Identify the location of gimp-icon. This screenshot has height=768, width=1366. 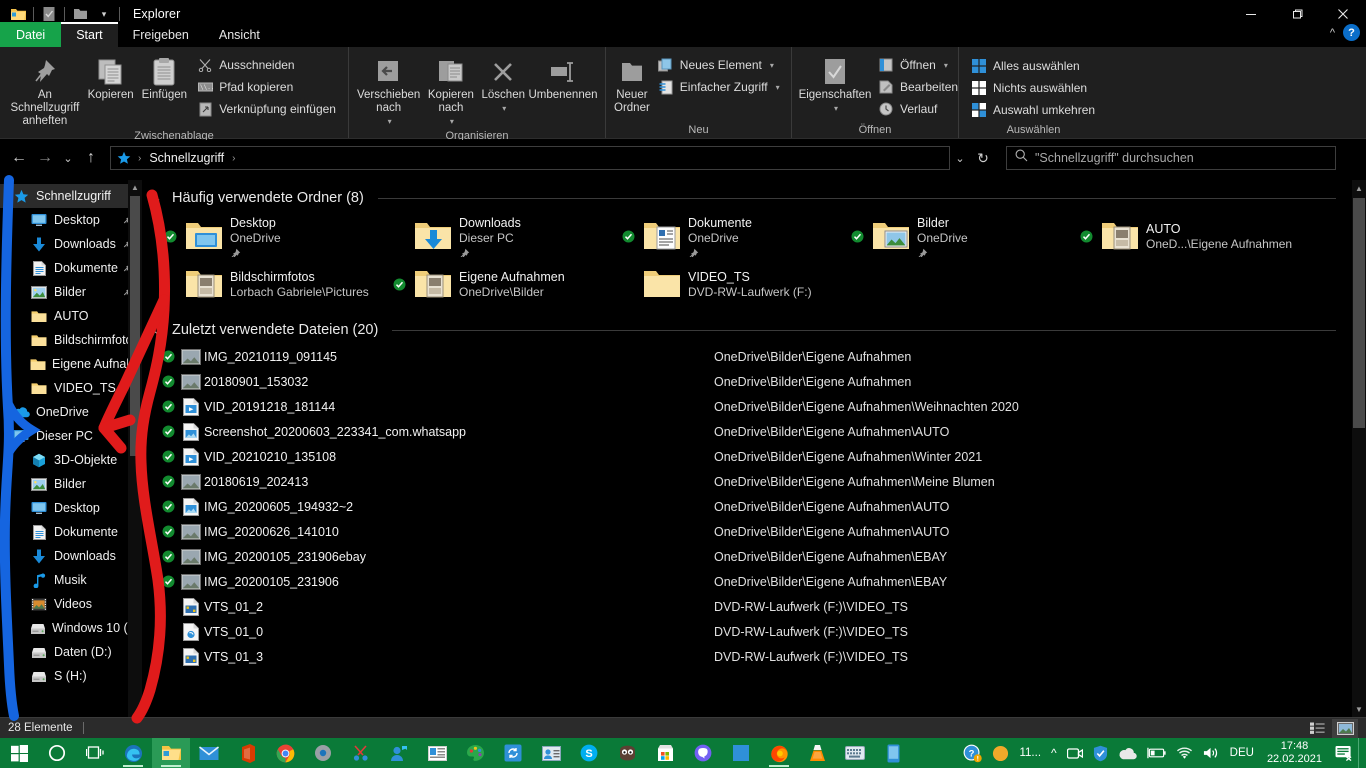
(627, 753).